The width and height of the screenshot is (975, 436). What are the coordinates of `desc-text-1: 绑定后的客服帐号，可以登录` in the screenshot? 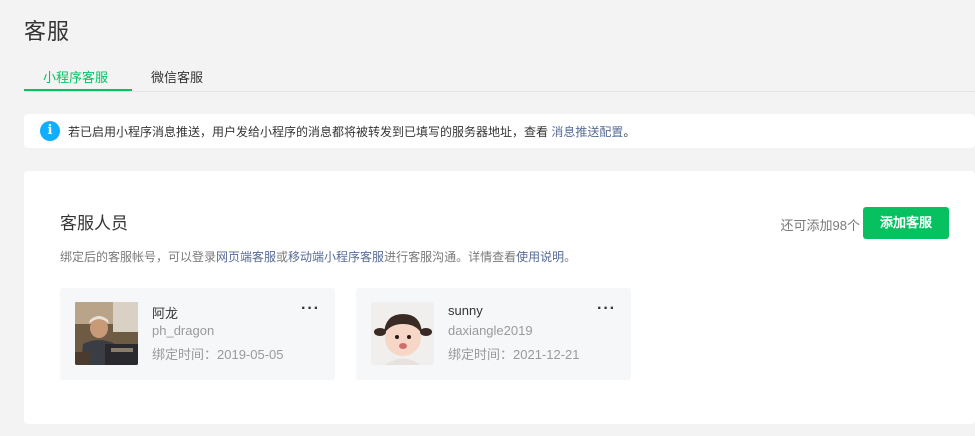 It's located at (138, 257).